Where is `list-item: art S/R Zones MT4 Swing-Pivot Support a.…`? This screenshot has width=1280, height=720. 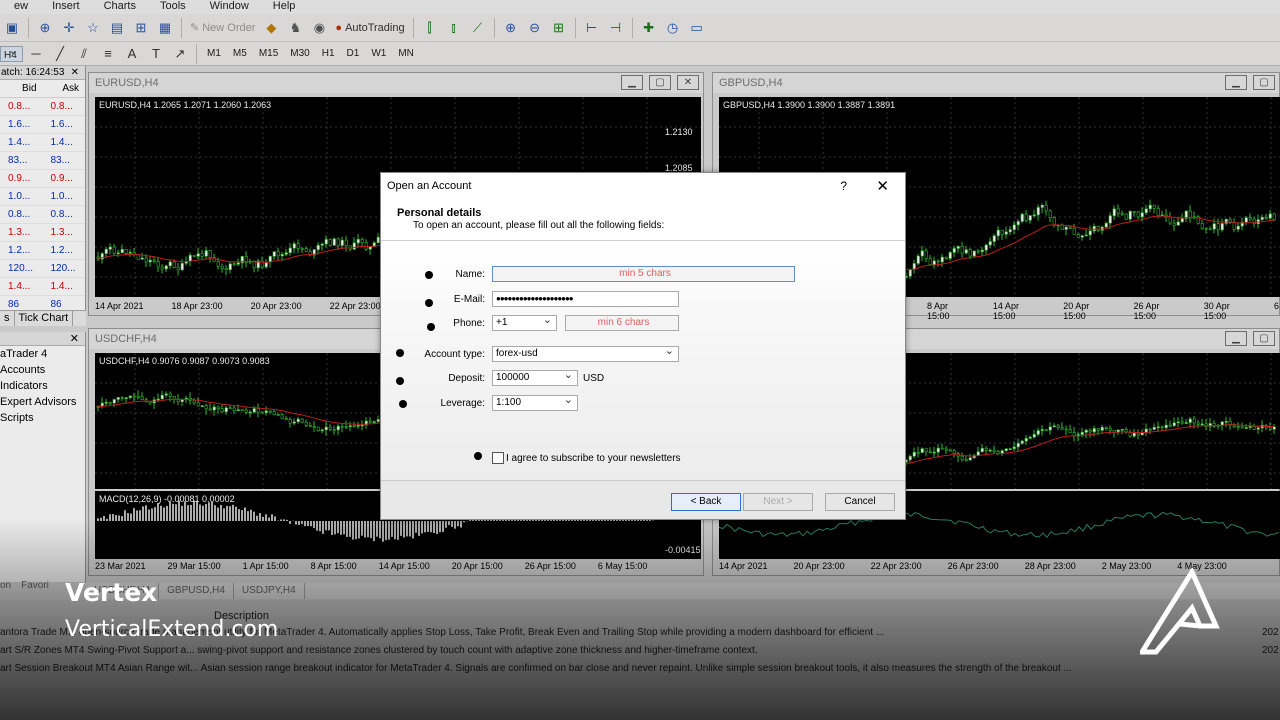 list-item: art S/R Zones MT4 Swing-Pivot Support a.… is located at coordinates (379, 650).